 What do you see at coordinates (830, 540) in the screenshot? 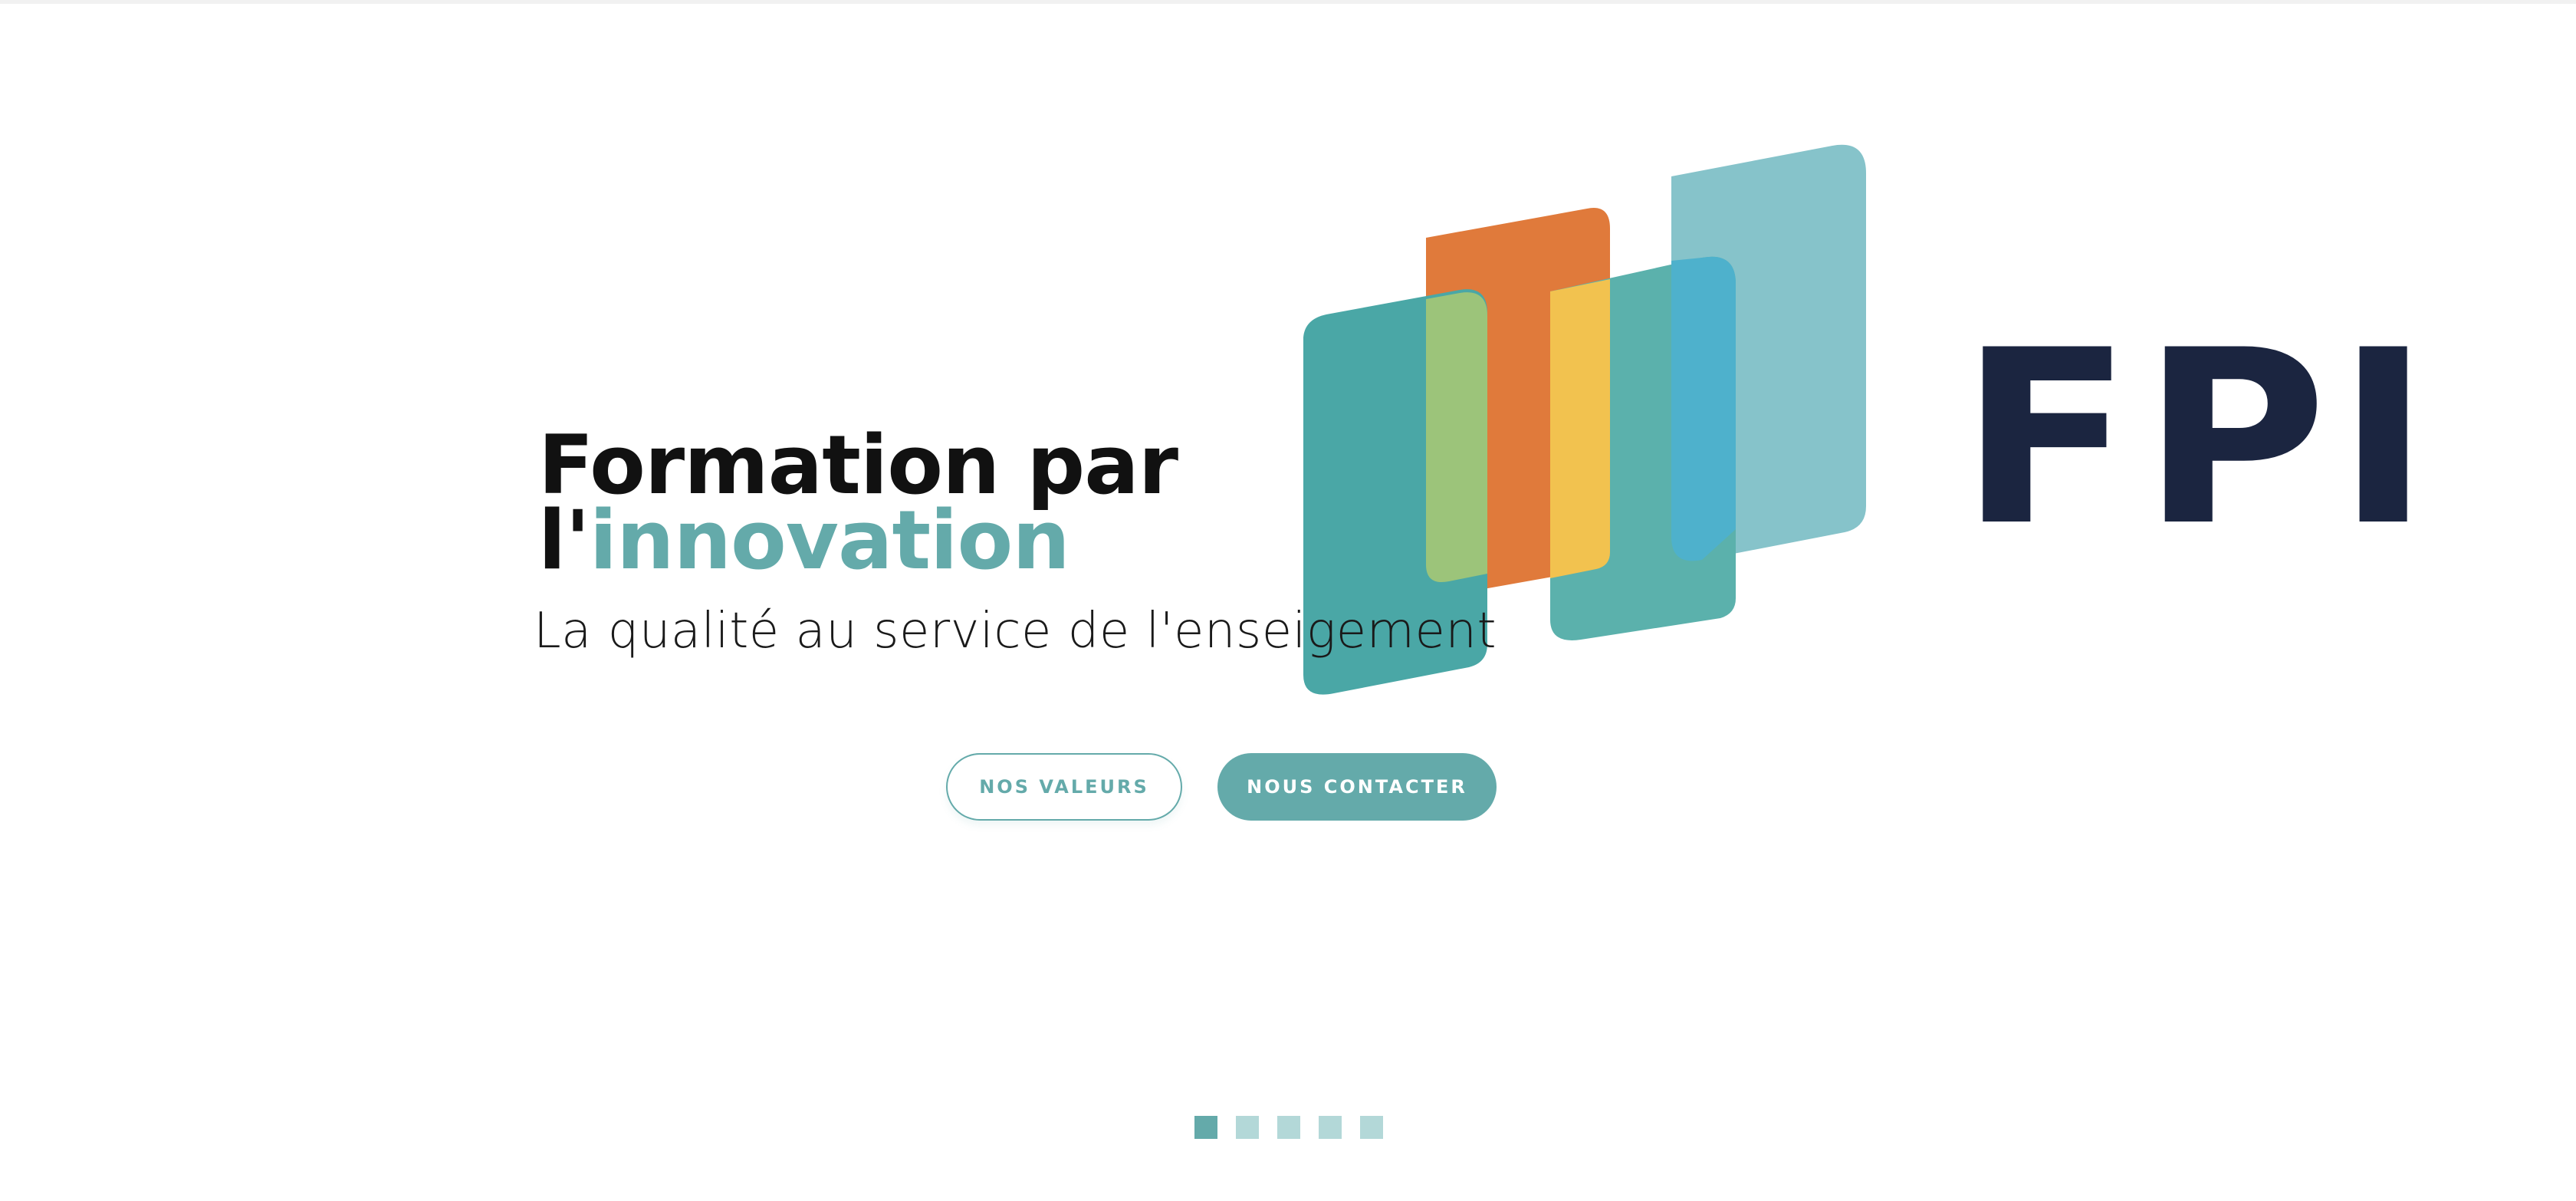
I see `hero-title-accent: innovation` at bounding box center [830, 540].